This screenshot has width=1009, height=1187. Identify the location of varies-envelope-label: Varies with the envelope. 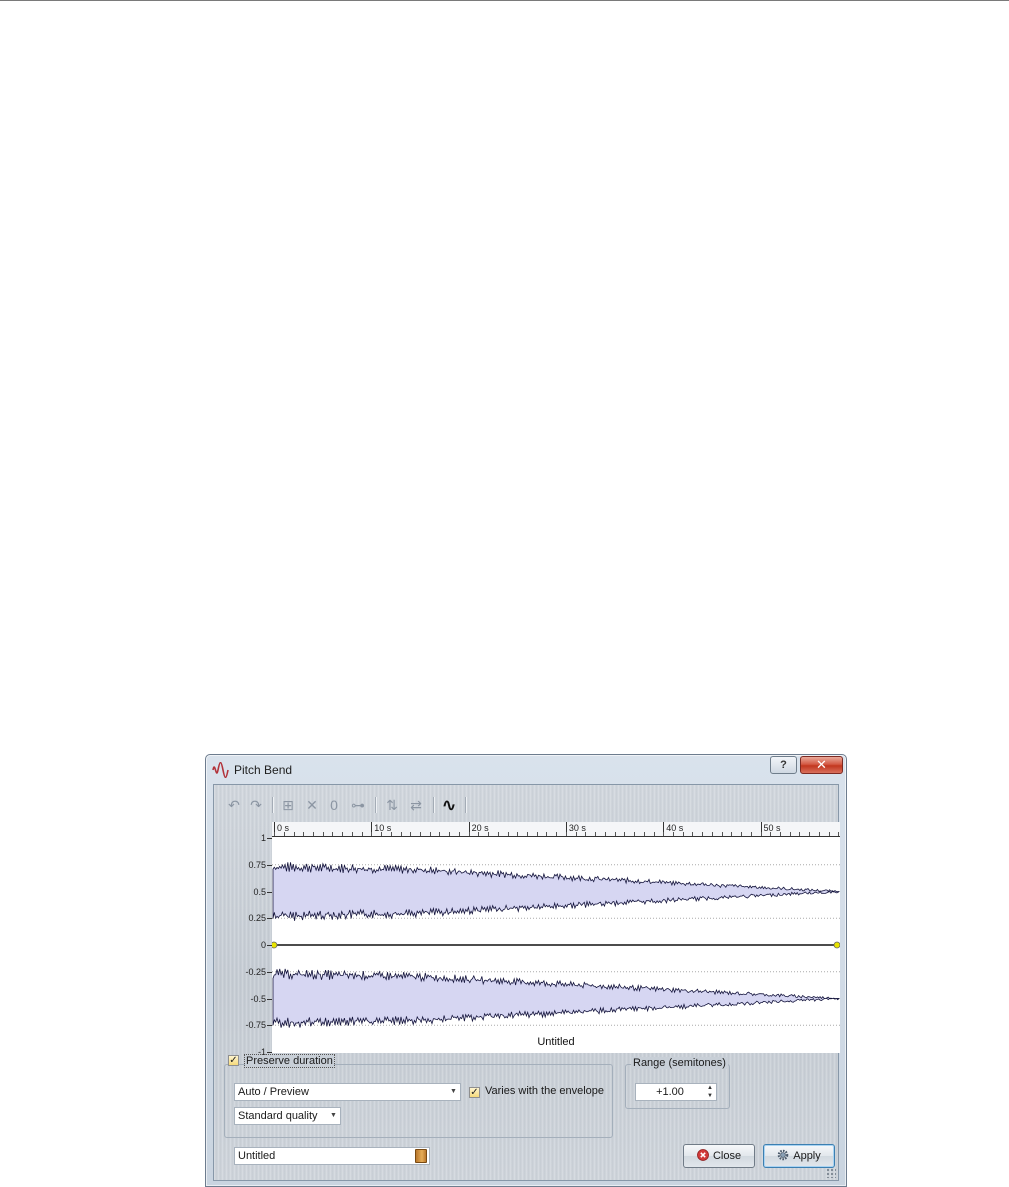
(545, 1091).